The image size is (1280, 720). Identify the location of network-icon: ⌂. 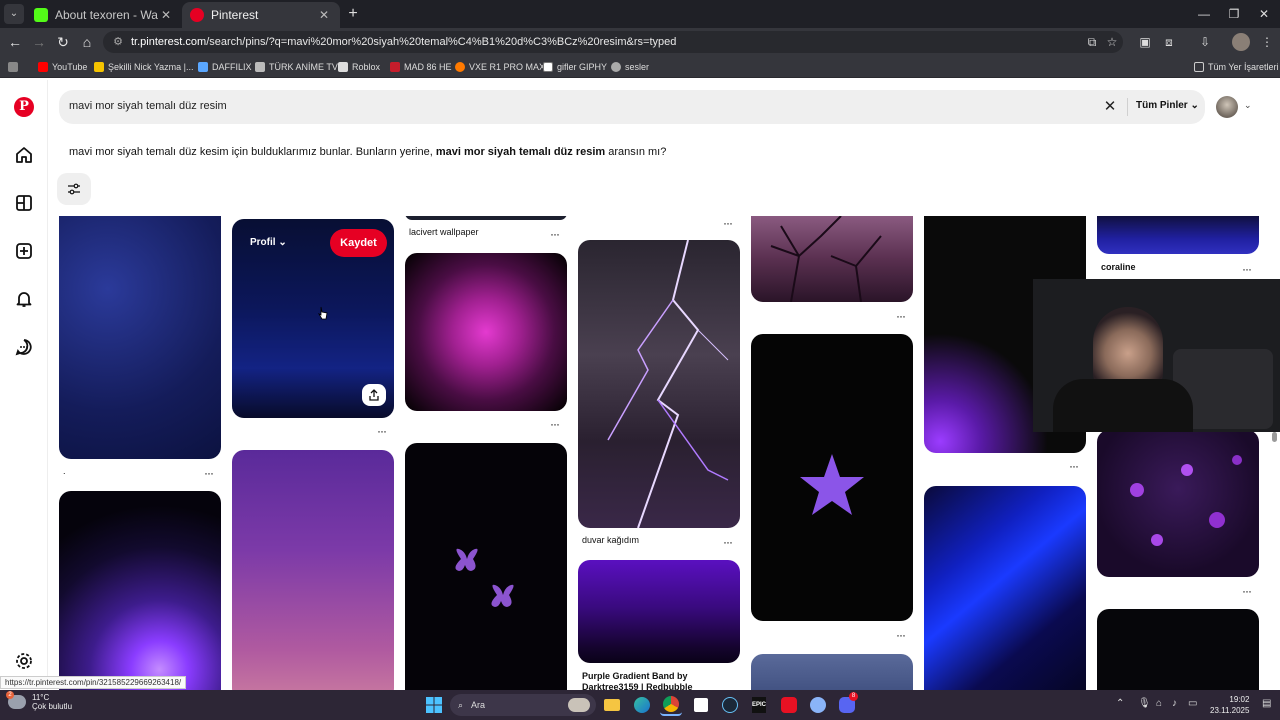
(1159, 703).